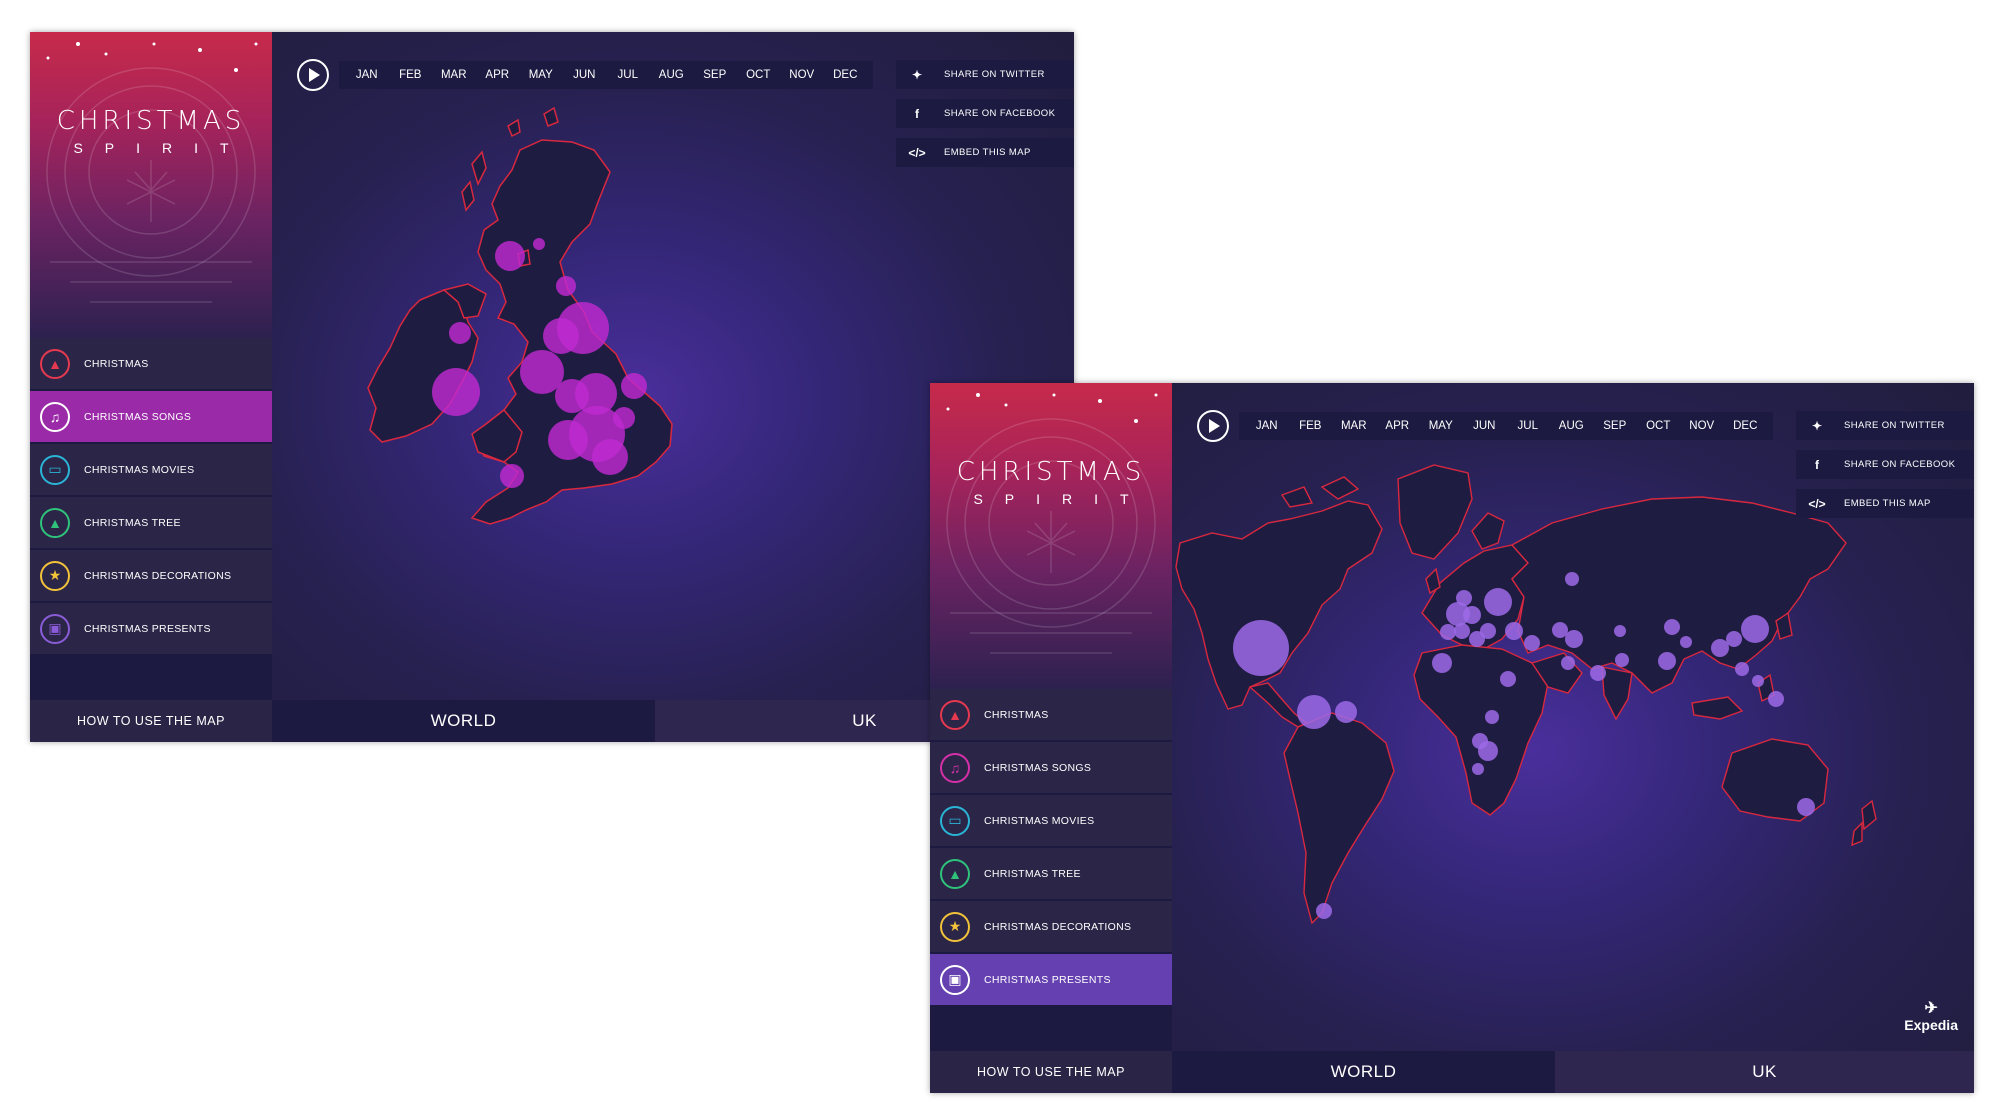 This screenshot has width=2000, height=1118. I want to click on expedia-logo: ✈ Expedia, so click(1931, 1017).